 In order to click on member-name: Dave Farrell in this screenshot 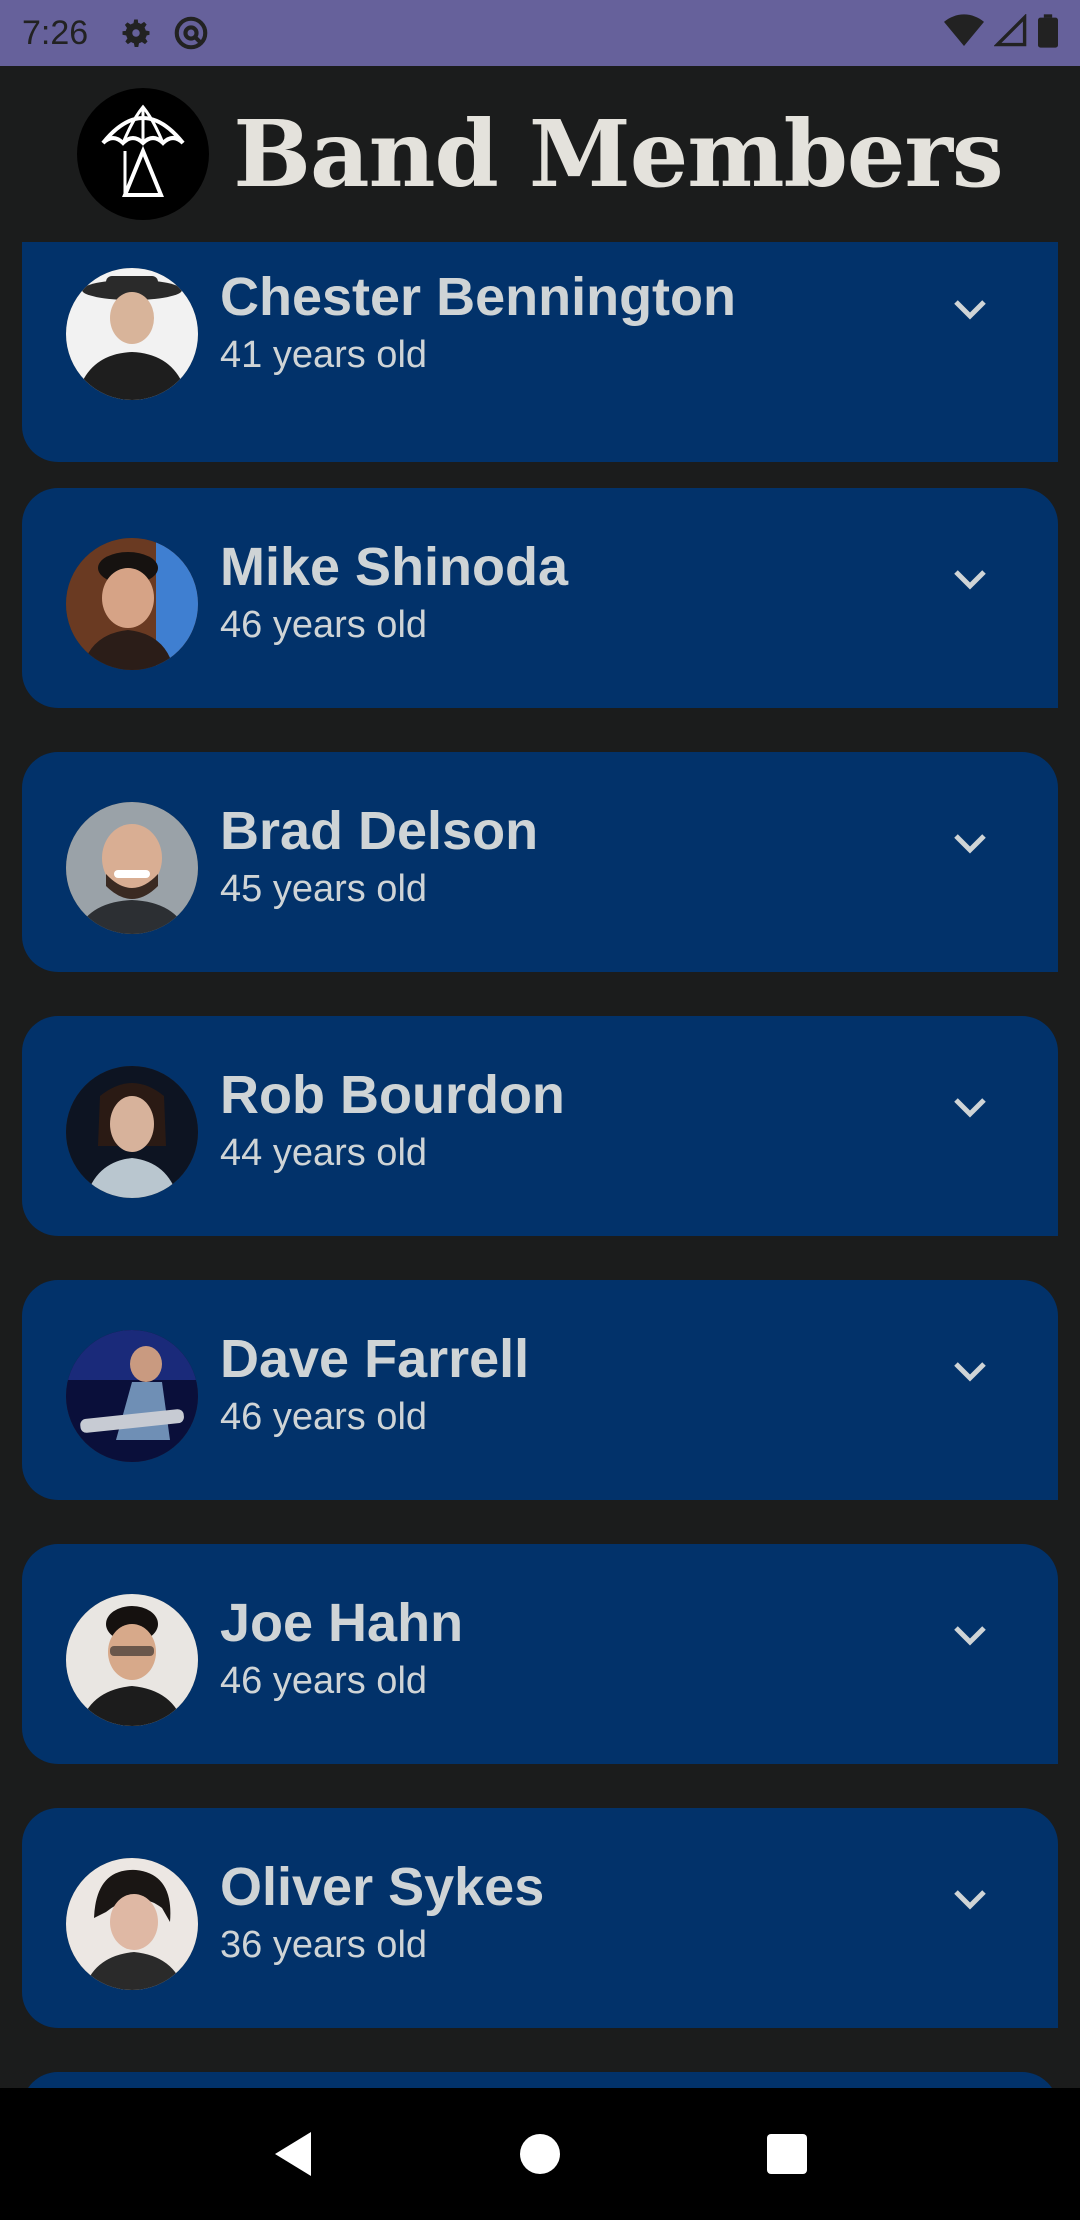, I will do `click(375, 1359)`.